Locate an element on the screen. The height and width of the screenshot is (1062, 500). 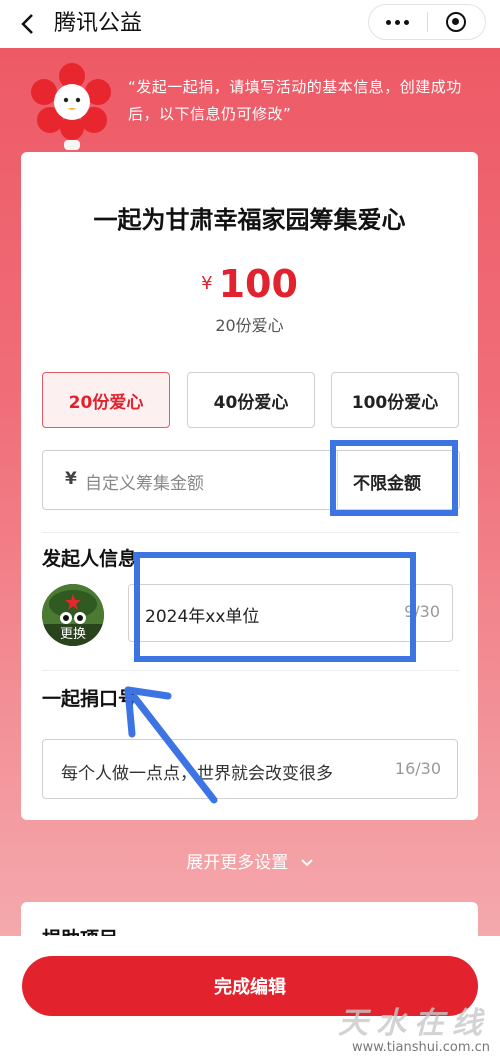
chevron-left-icon is located at coordinates (27, 24).